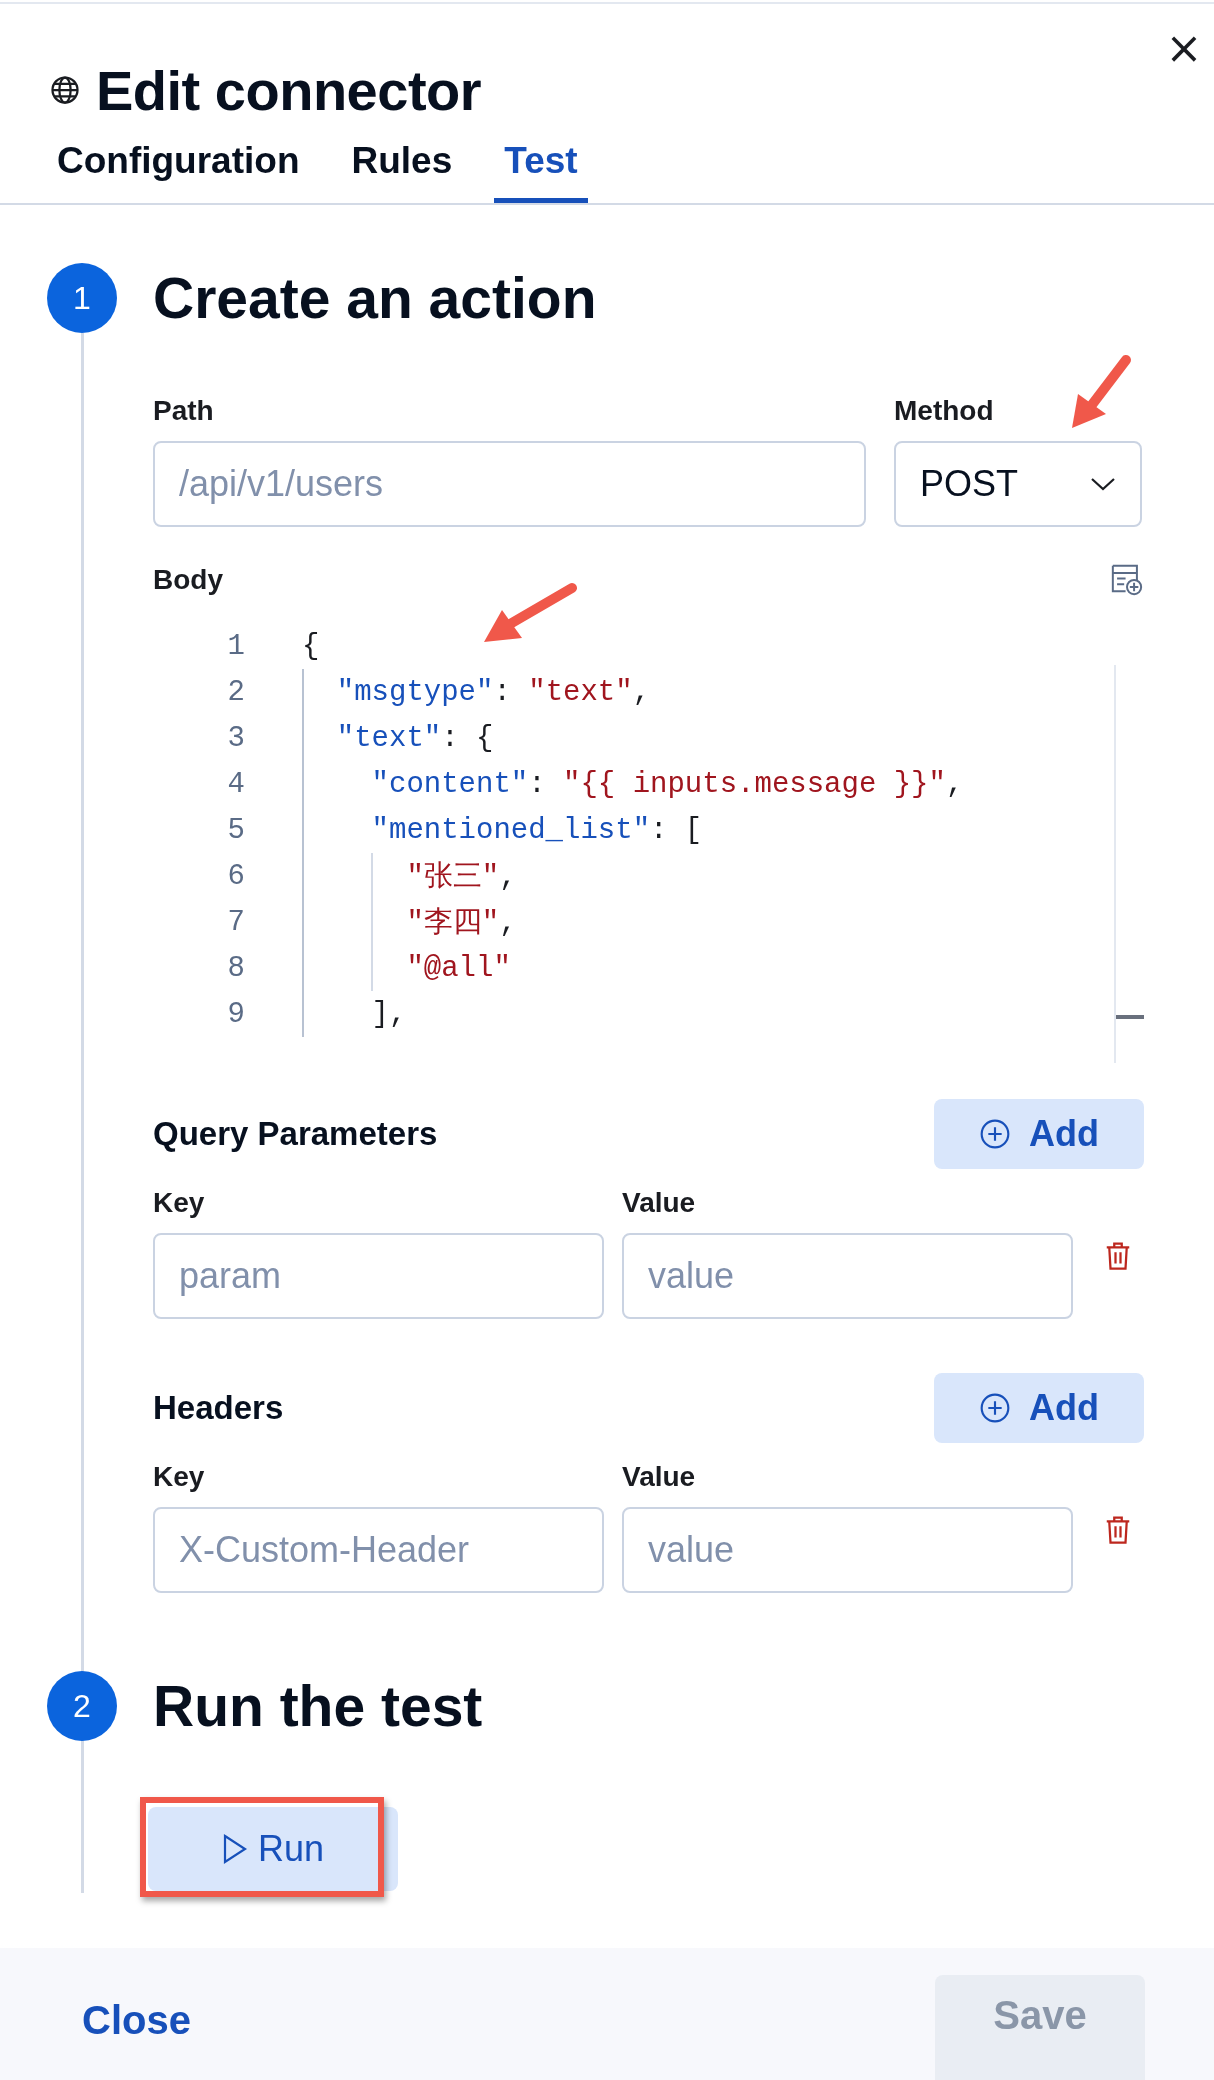 The image size is (1214, 2080). What do you see at coordinates (1184, 48) in the screenshot?
I see `close-button: ×` at bounding box center [1184, 48].